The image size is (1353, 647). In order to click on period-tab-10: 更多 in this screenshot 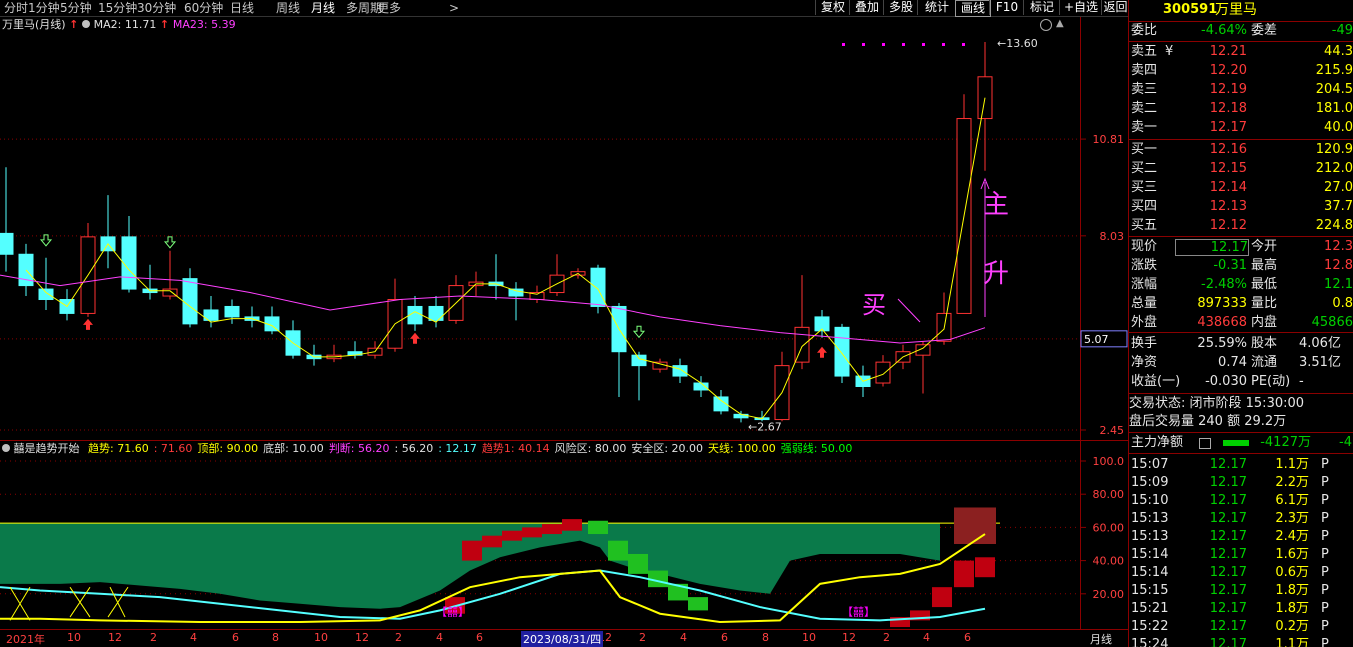, I will do `click(389, 8)`.